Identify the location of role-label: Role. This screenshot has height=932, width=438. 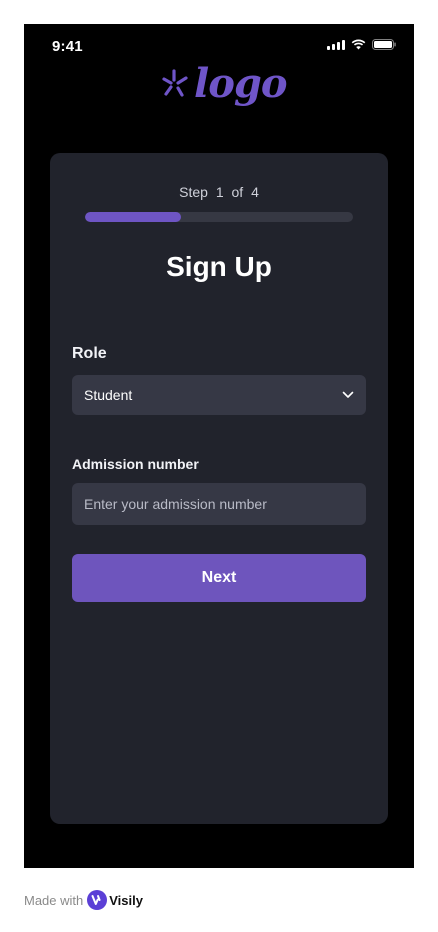
(89, 353).